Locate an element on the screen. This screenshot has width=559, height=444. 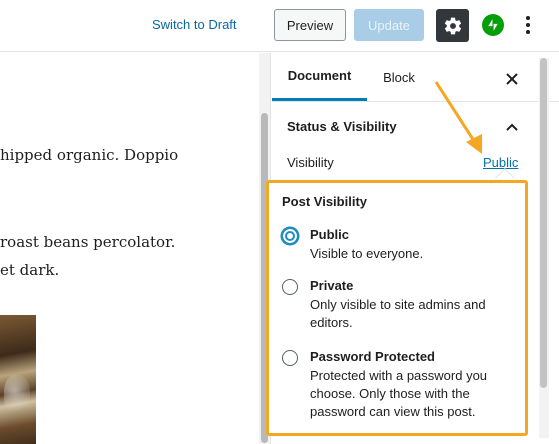
jetpack-bolt-icon is located at coordinates (493, 25).